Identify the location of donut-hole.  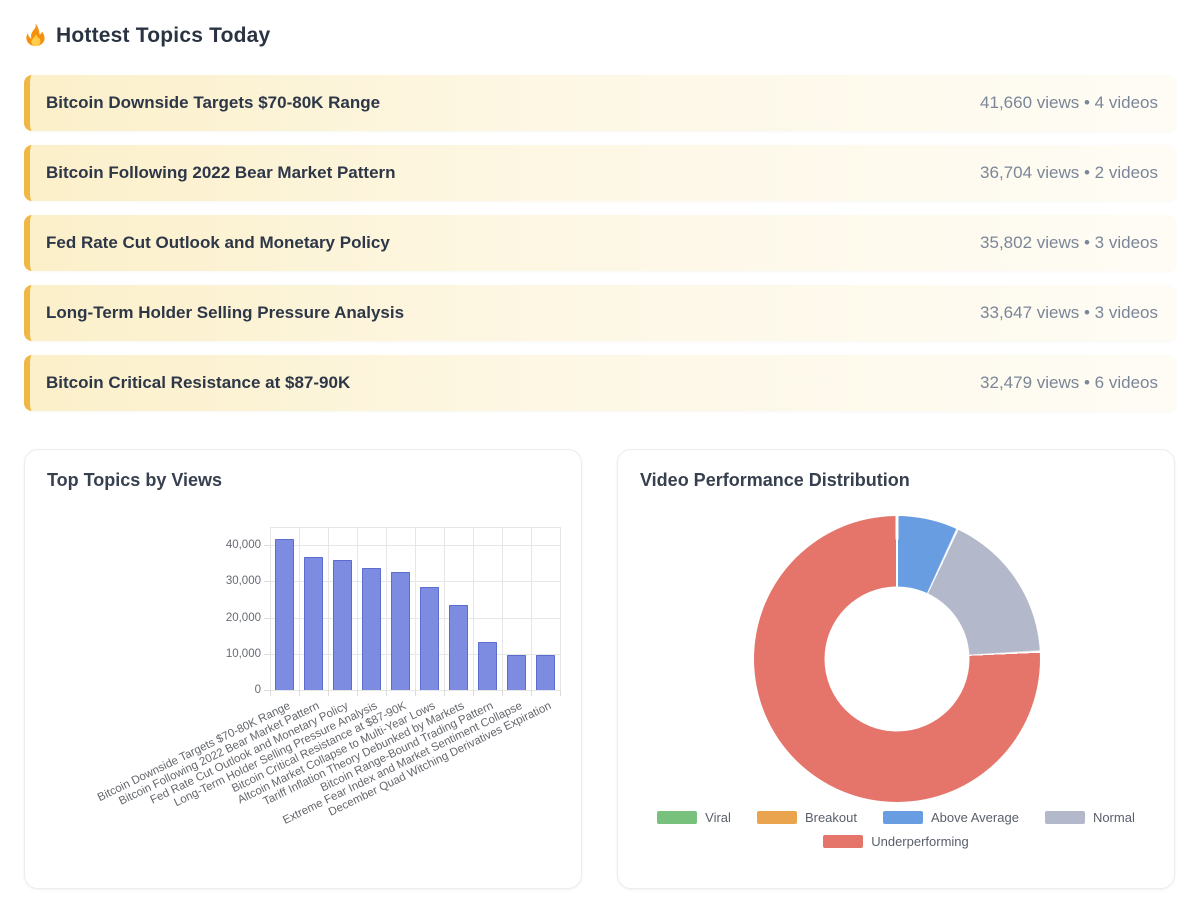
(897, 659).